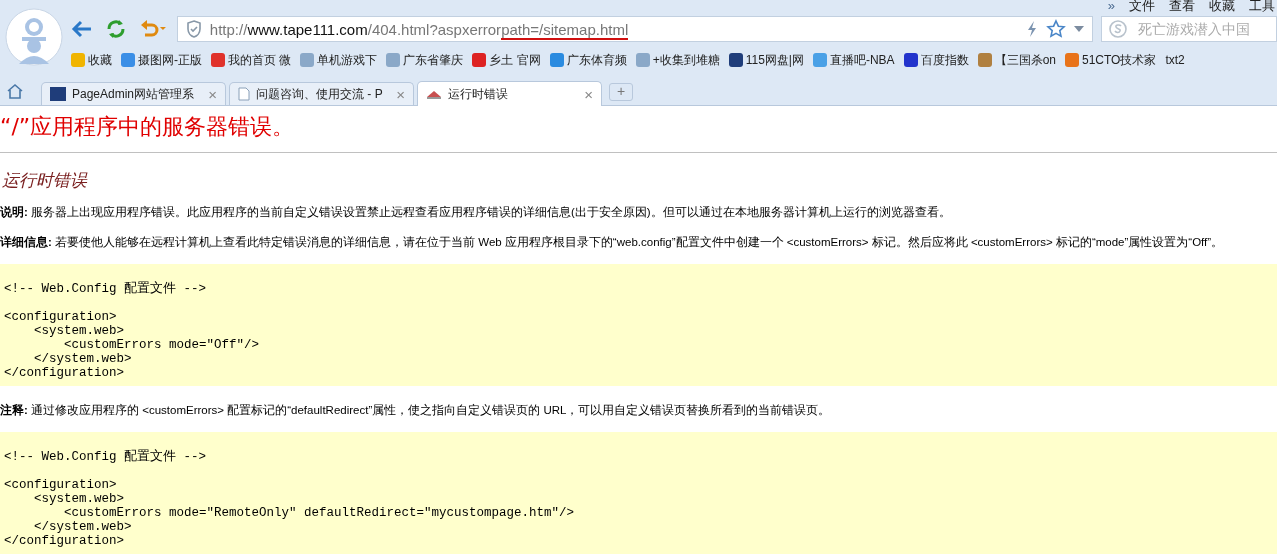 Image resolution: width=1277 pixels, height=555 pixels. I want to click on search-field: 死亡游戏潜入中国, so click(1189, 29).